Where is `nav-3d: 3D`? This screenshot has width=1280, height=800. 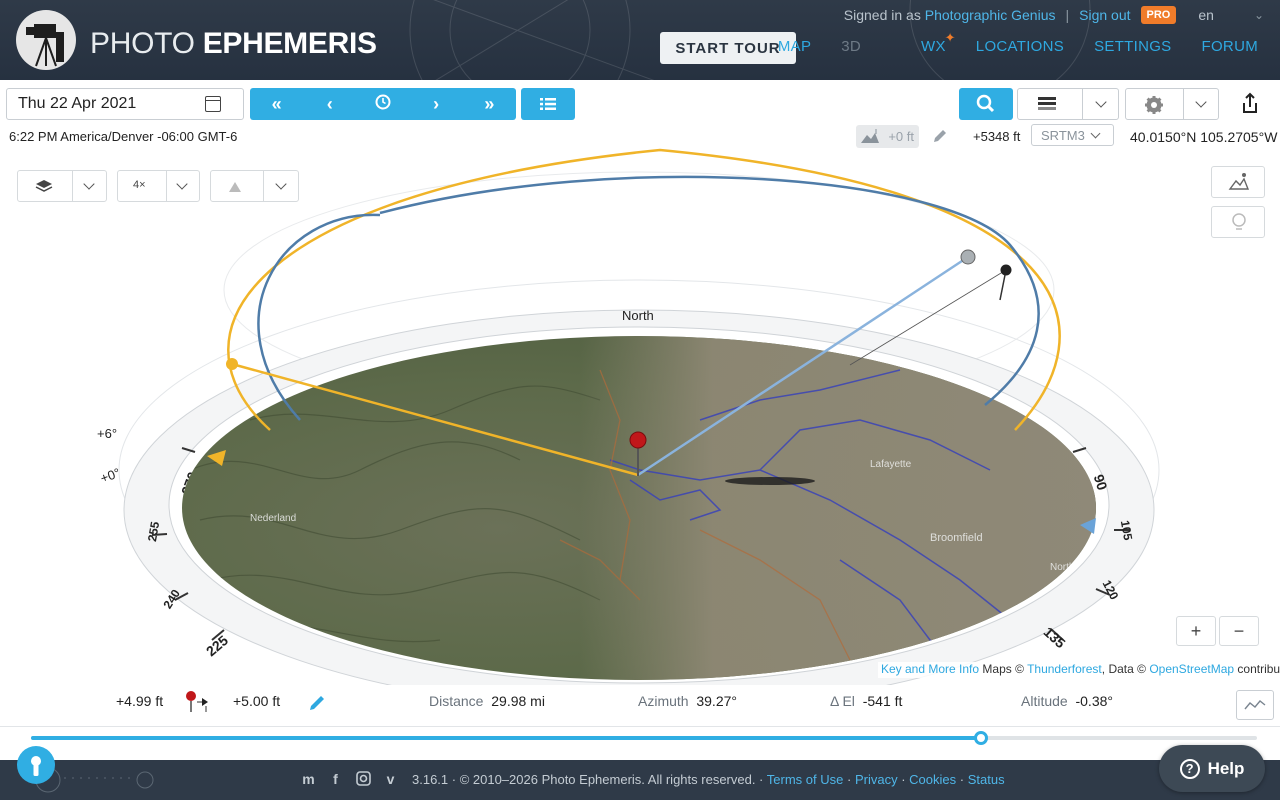
nav-3d: 3D is located at coordinates (851, 46).